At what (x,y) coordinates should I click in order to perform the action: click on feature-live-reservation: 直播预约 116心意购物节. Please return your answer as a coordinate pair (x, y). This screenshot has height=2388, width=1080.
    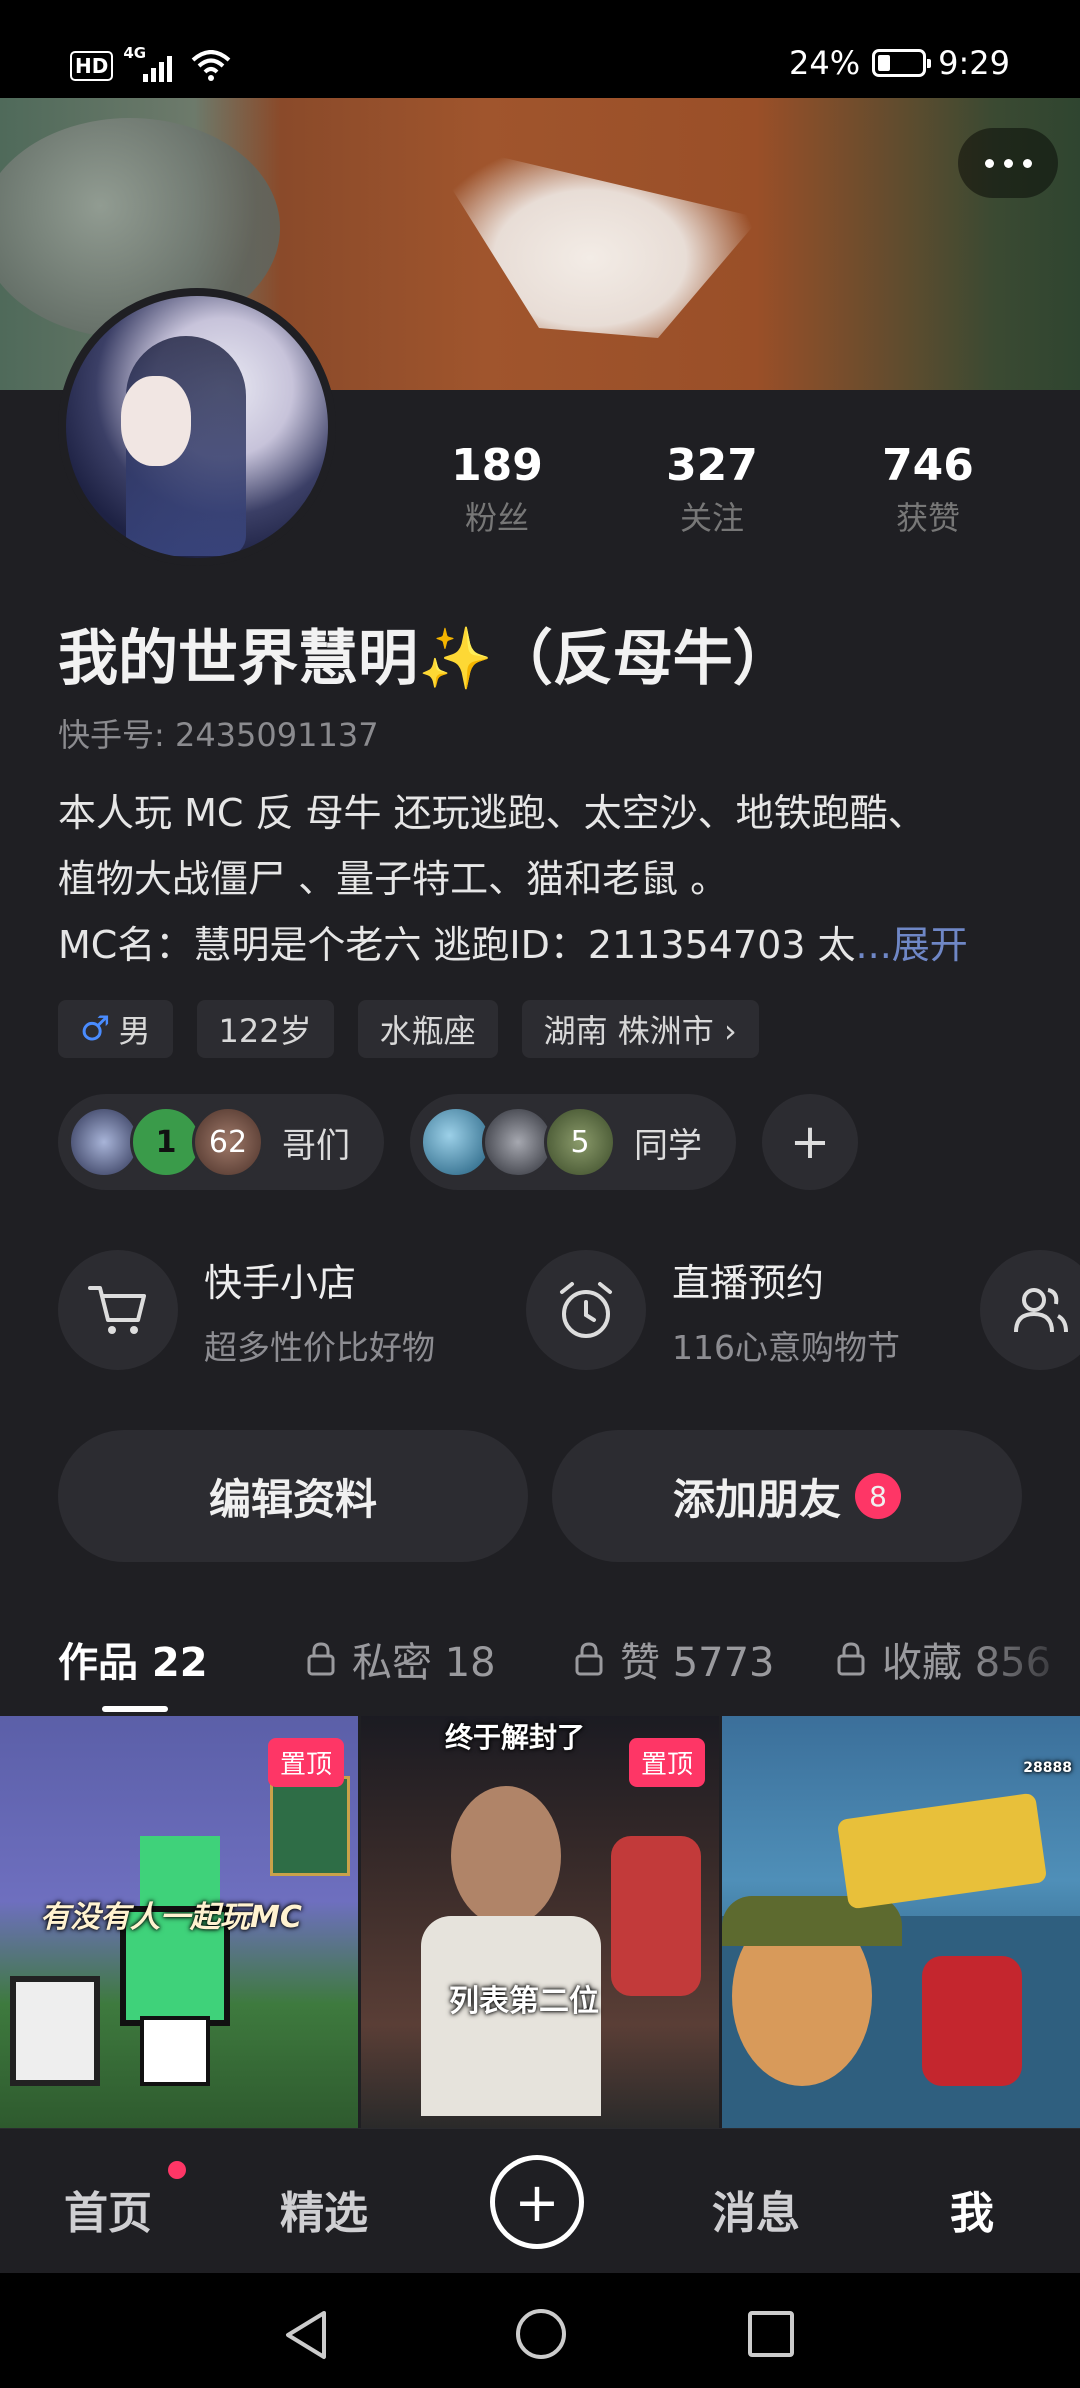
    Looking at the image, I should click on (713, 1310).